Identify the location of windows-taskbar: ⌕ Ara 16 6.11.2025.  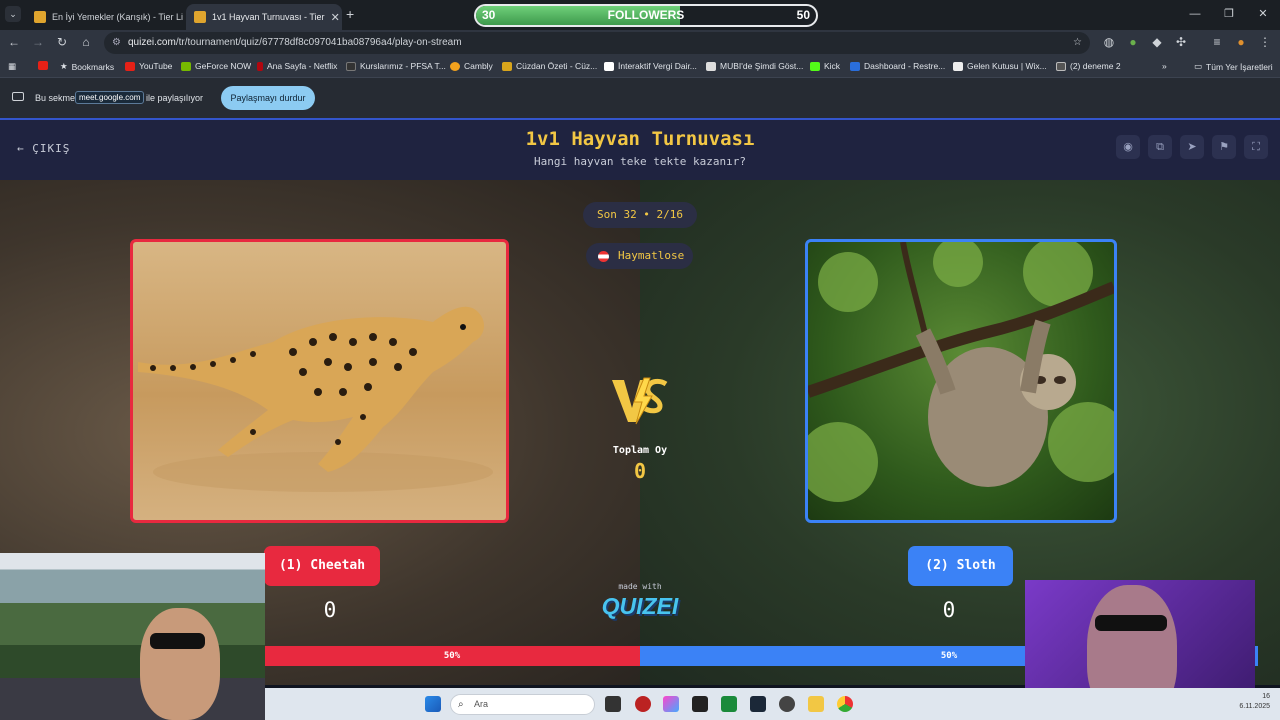
(772, 704).